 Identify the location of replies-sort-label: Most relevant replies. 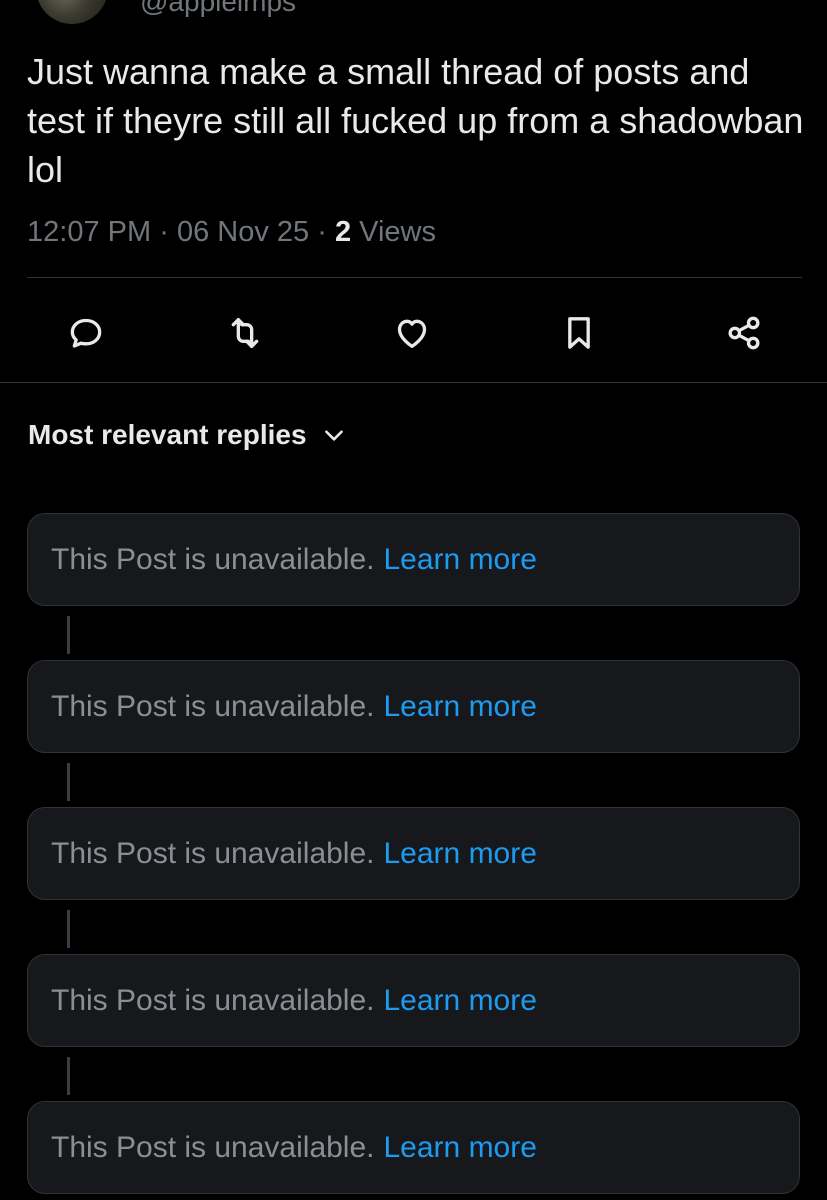
(167, 434).